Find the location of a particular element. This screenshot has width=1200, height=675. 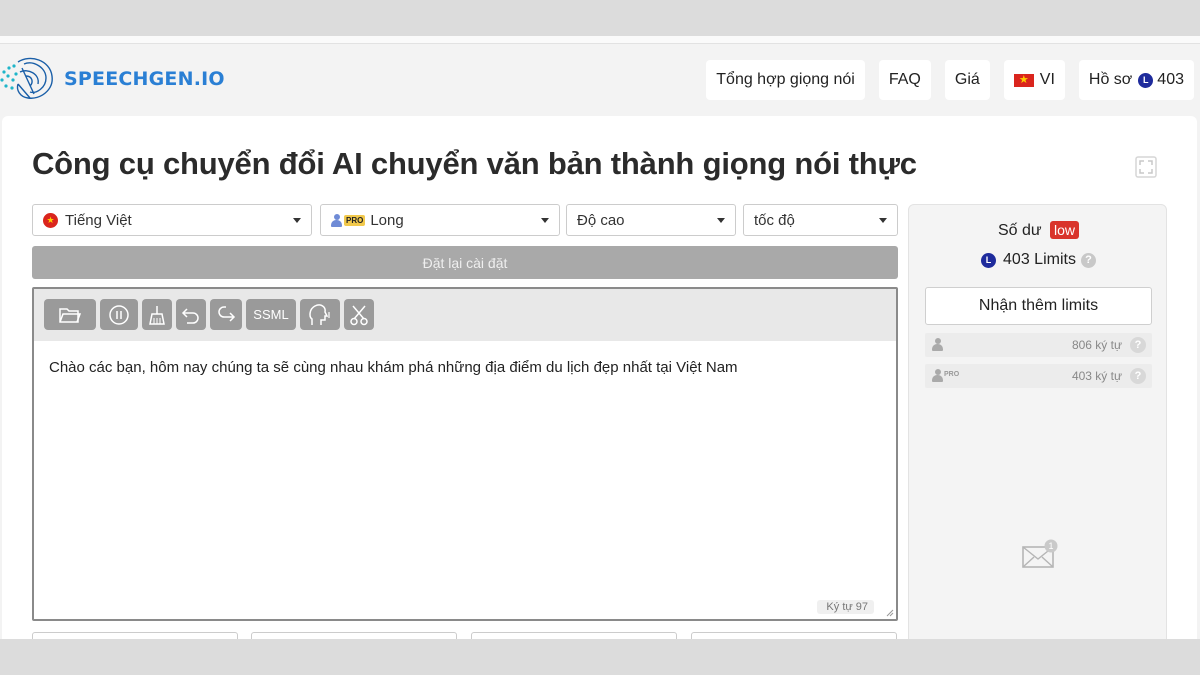

undo-button is located at coordinates (191, 314).